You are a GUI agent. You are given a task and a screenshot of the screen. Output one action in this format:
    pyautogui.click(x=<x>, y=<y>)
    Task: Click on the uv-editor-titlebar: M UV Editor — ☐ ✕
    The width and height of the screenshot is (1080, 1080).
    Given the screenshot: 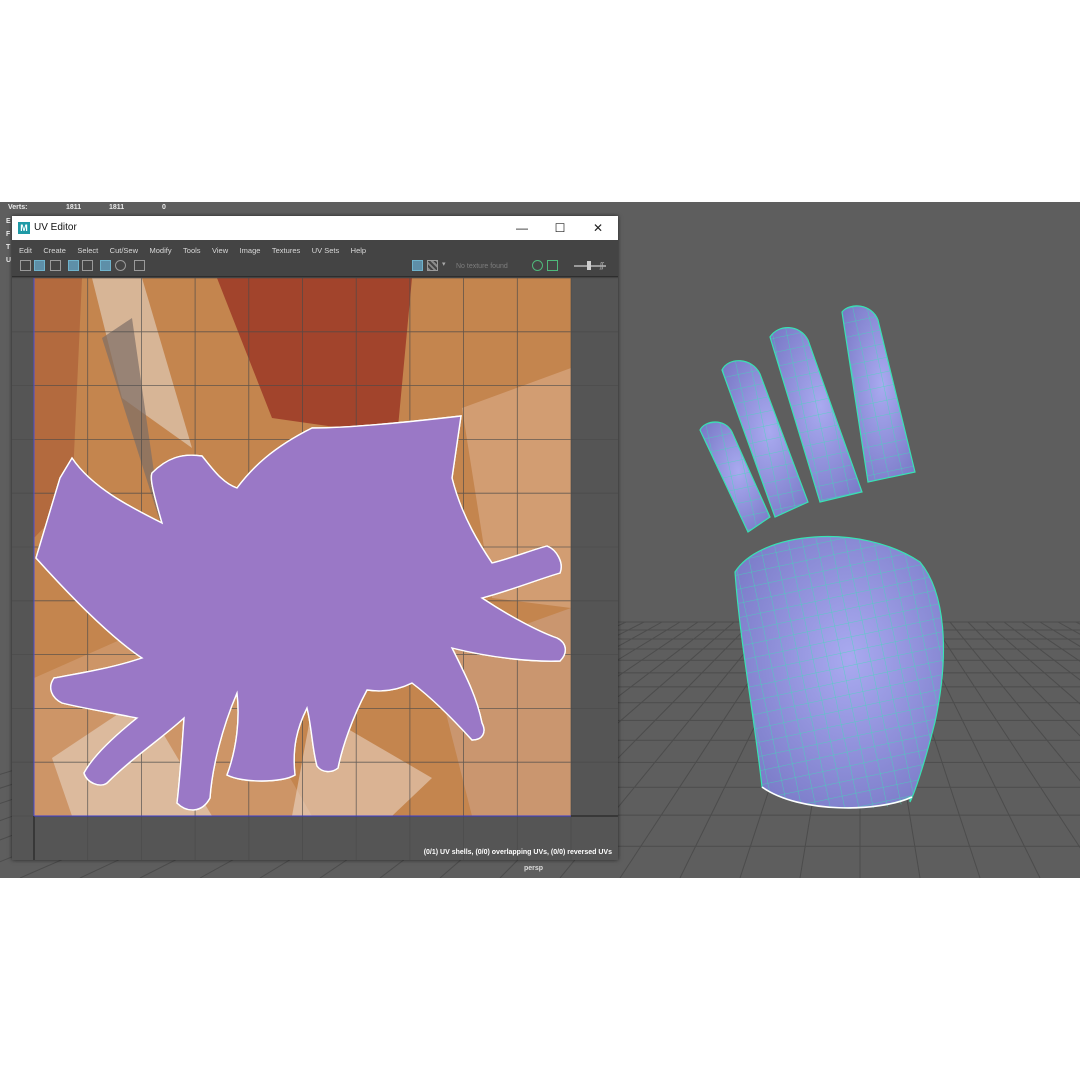 What is the action you would take?
    pyautogui.click(x=315, y=228)
    